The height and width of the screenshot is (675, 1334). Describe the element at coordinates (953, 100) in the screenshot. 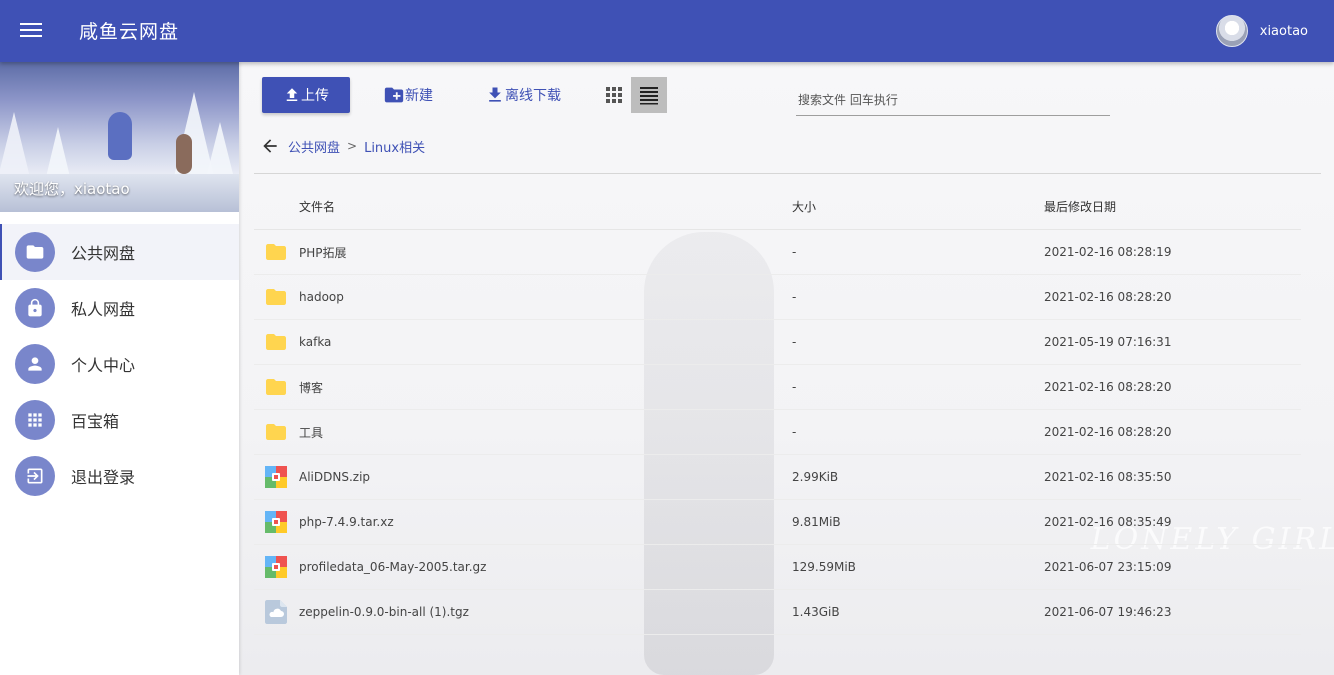

I see `search-input` at that location.